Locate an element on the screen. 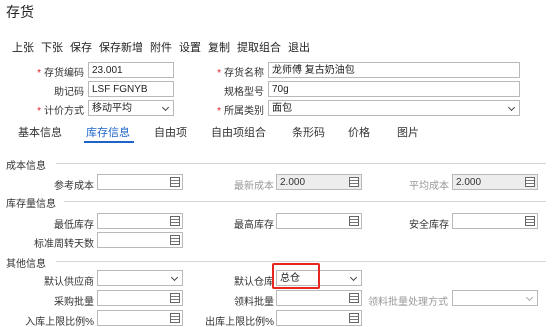  pick-batch-label: 领料批量 is located at coordinates (254, 302).